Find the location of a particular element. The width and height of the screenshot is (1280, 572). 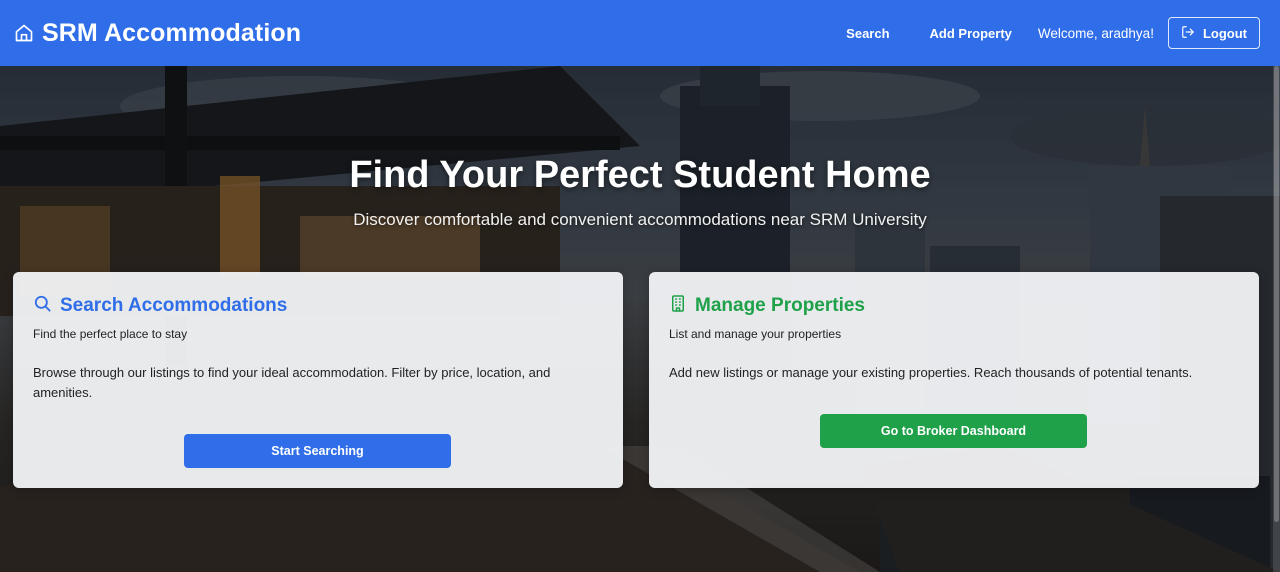

logout-button: Logout is located at coordinates (1213, 33).